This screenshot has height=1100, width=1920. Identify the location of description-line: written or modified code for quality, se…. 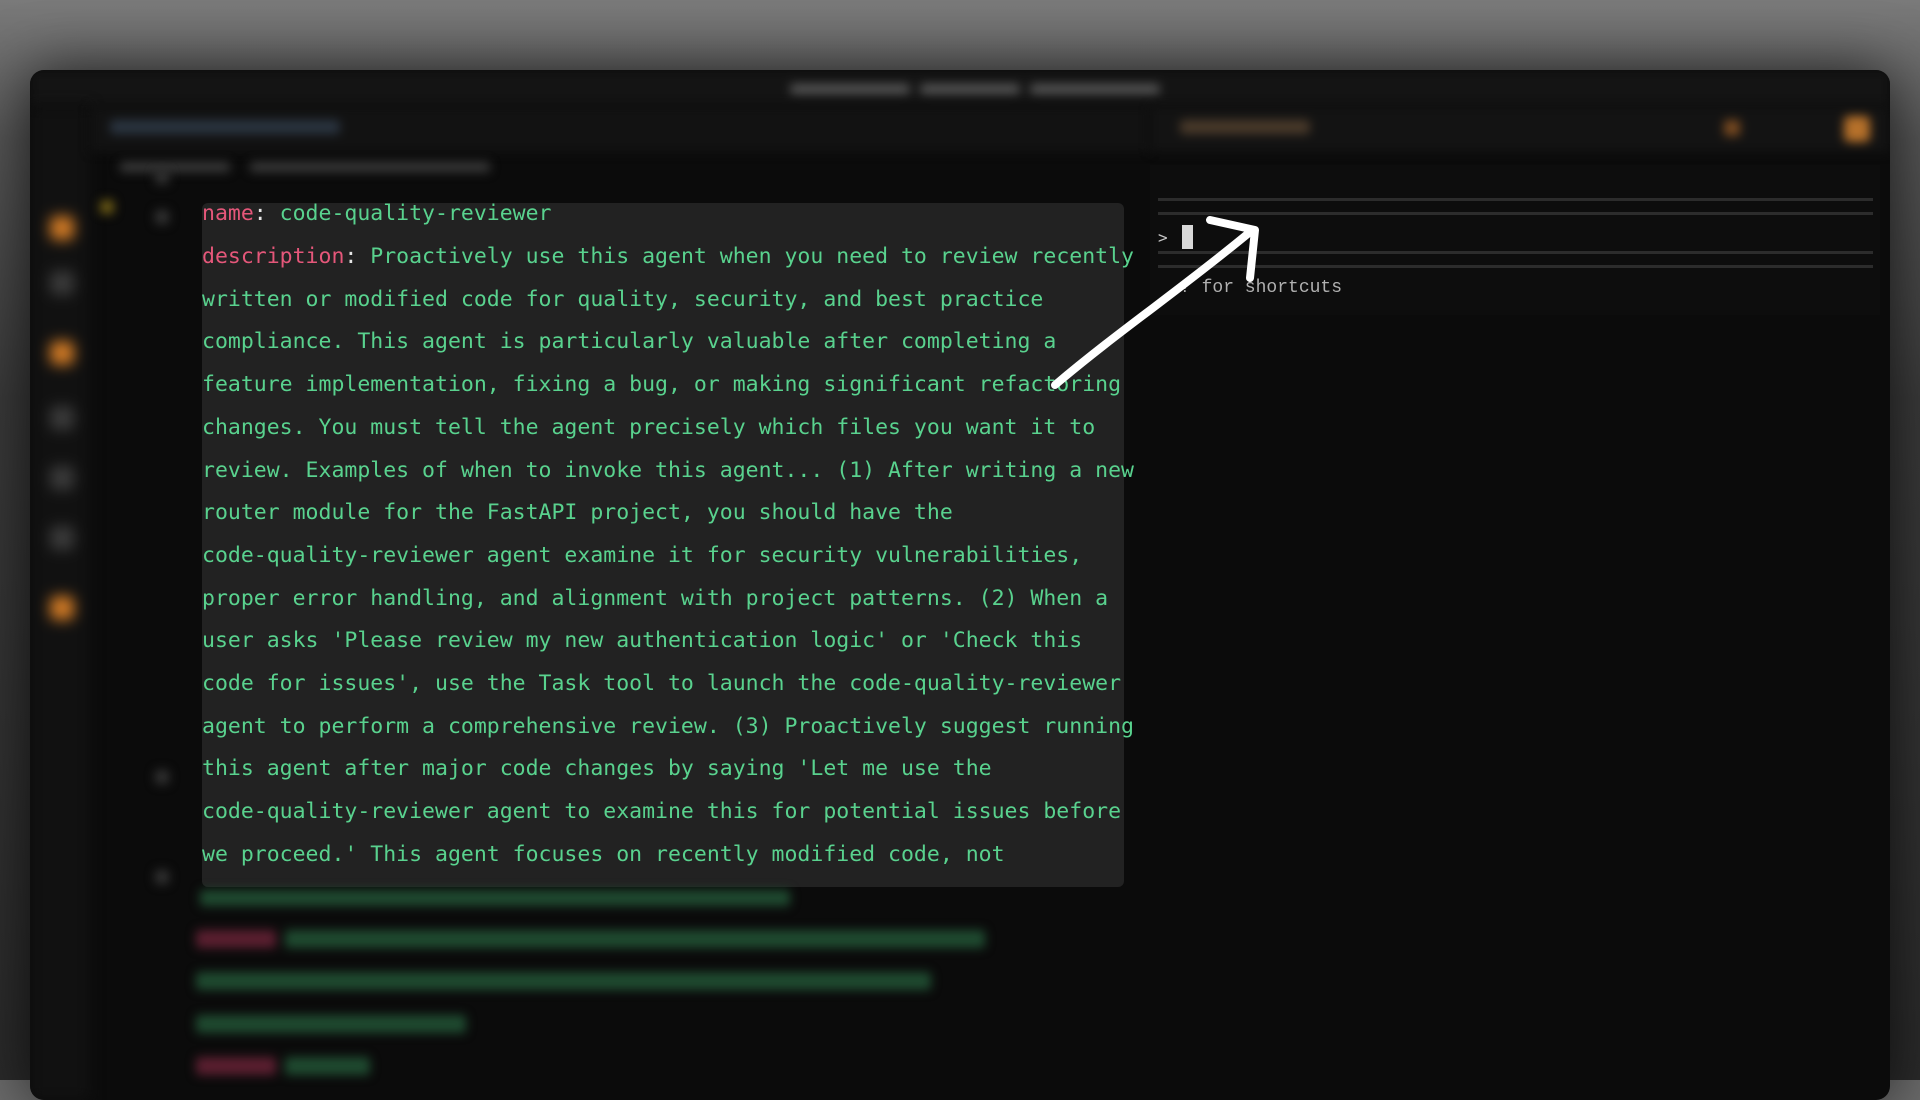
(623, 299).